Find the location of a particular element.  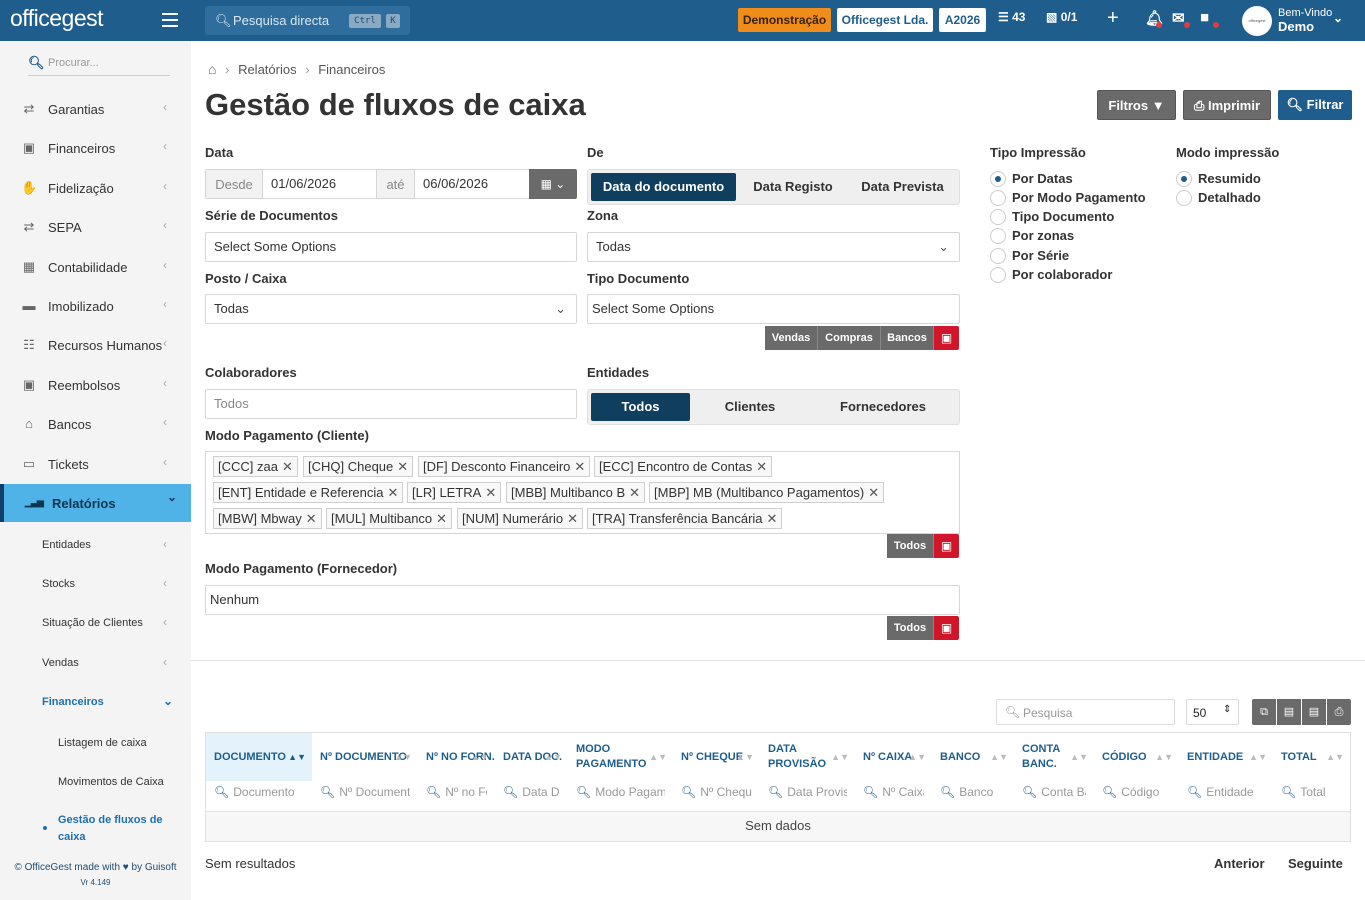

global-search: 🔍︎ Pesquisa directa Ctrl K is located at coordinates (307, 20).